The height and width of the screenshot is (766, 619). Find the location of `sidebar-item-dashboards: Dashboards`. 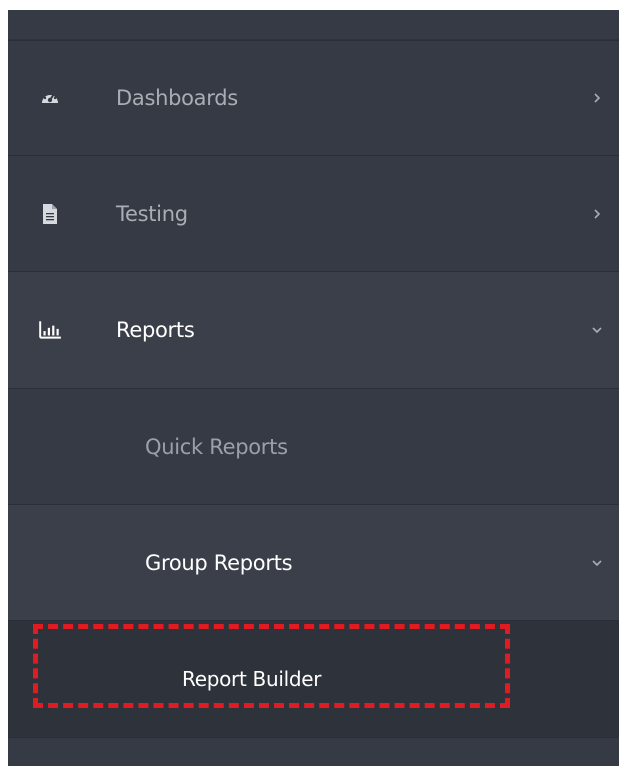

sidebar-item-dashboards: Dashboards is located at coordinates (313, 97).